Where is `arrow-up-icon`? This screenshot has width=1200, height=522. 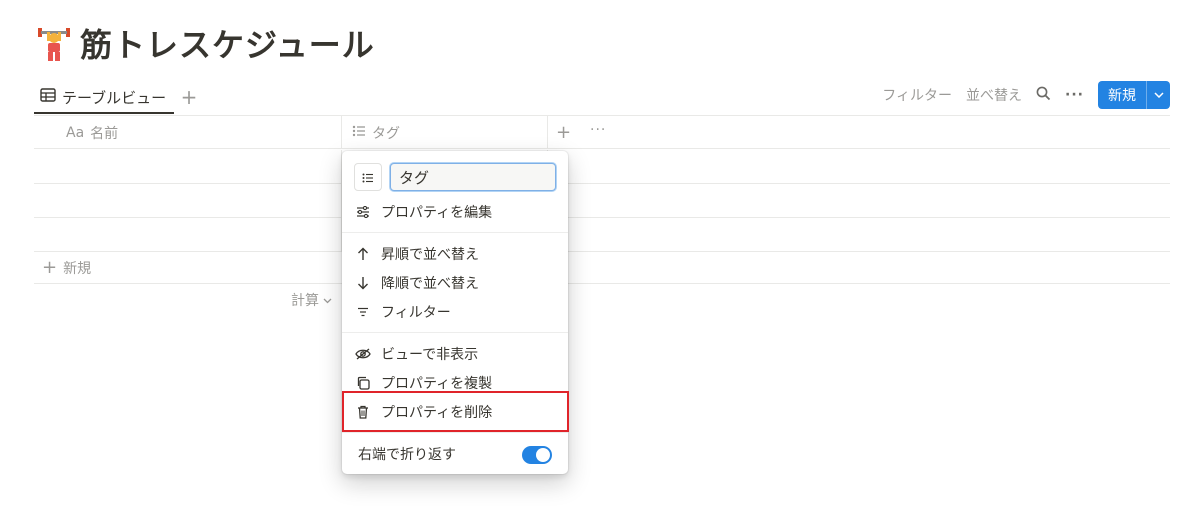
arrow-up-icon is located at coordinates (363, 254).